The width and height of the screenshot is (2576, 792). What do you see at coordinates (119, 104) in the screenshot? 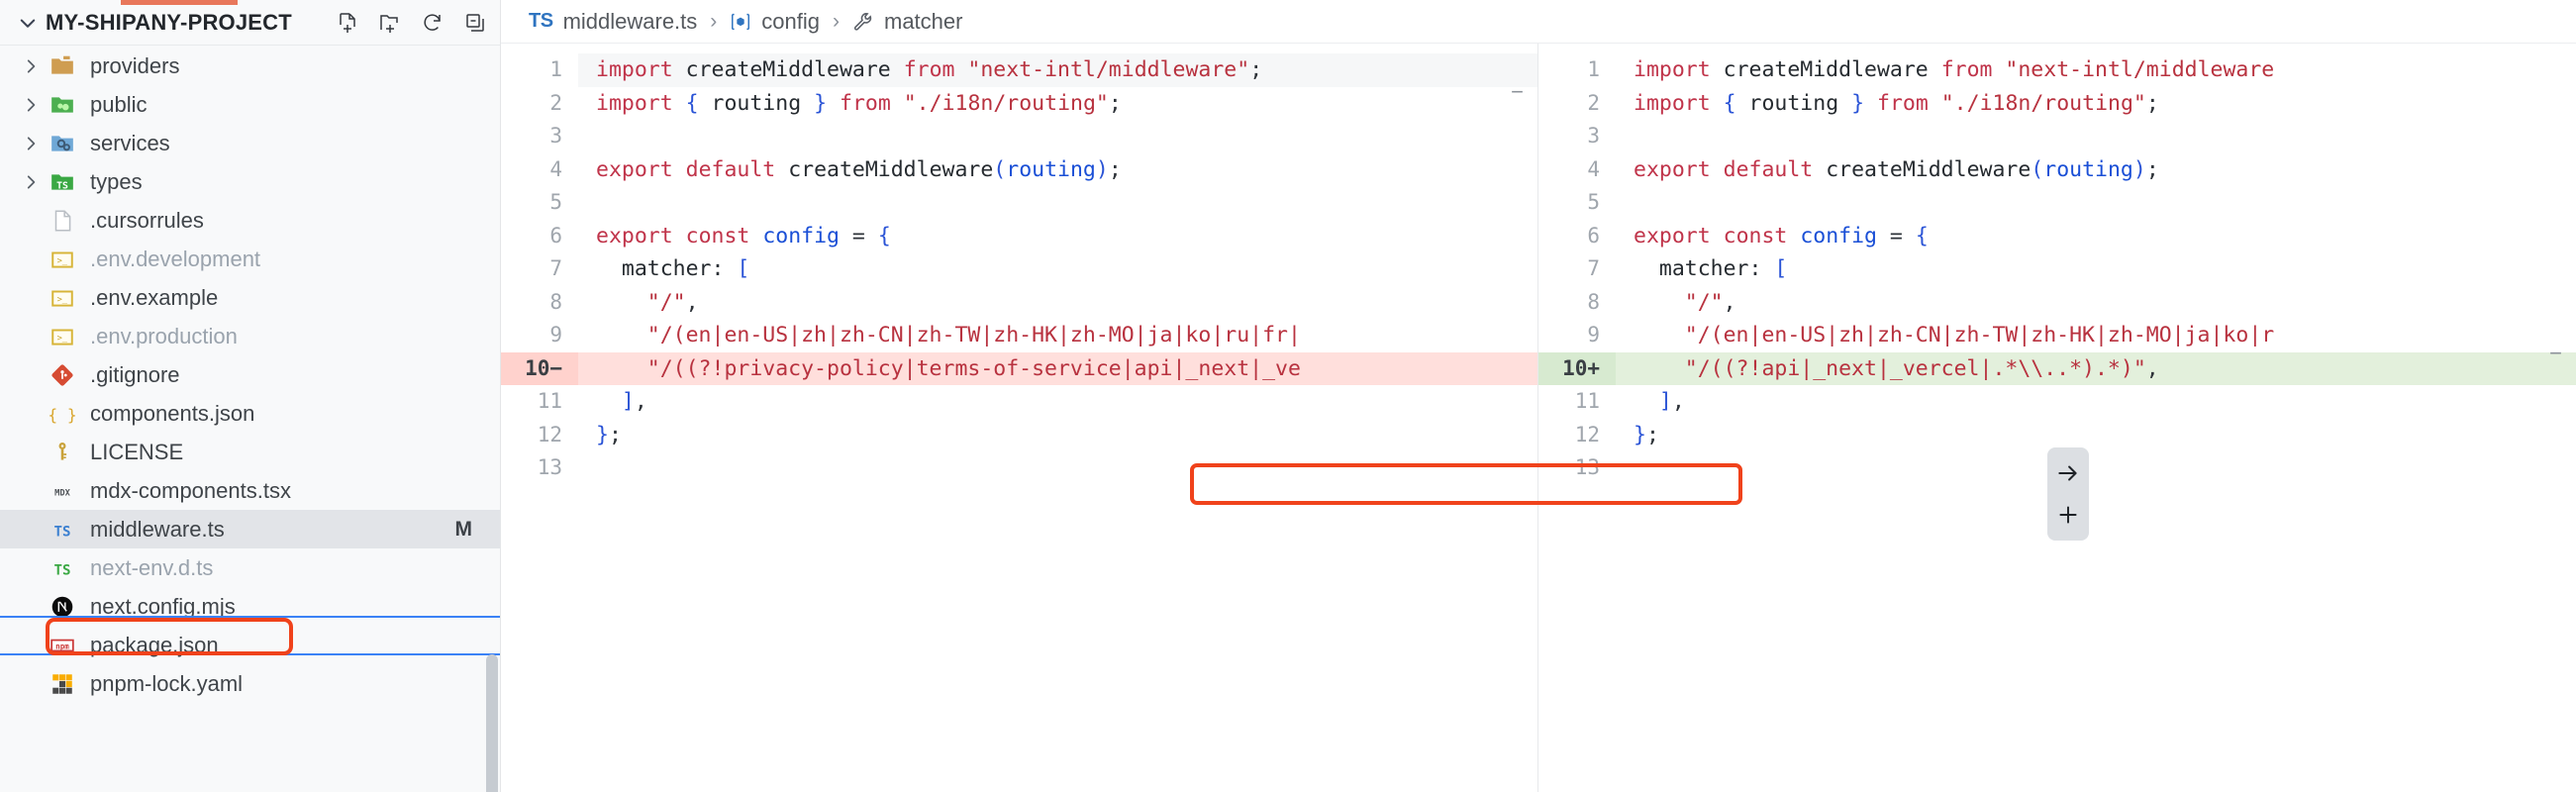
I see `tree-item-label: public` at bounding box center [119, 104].